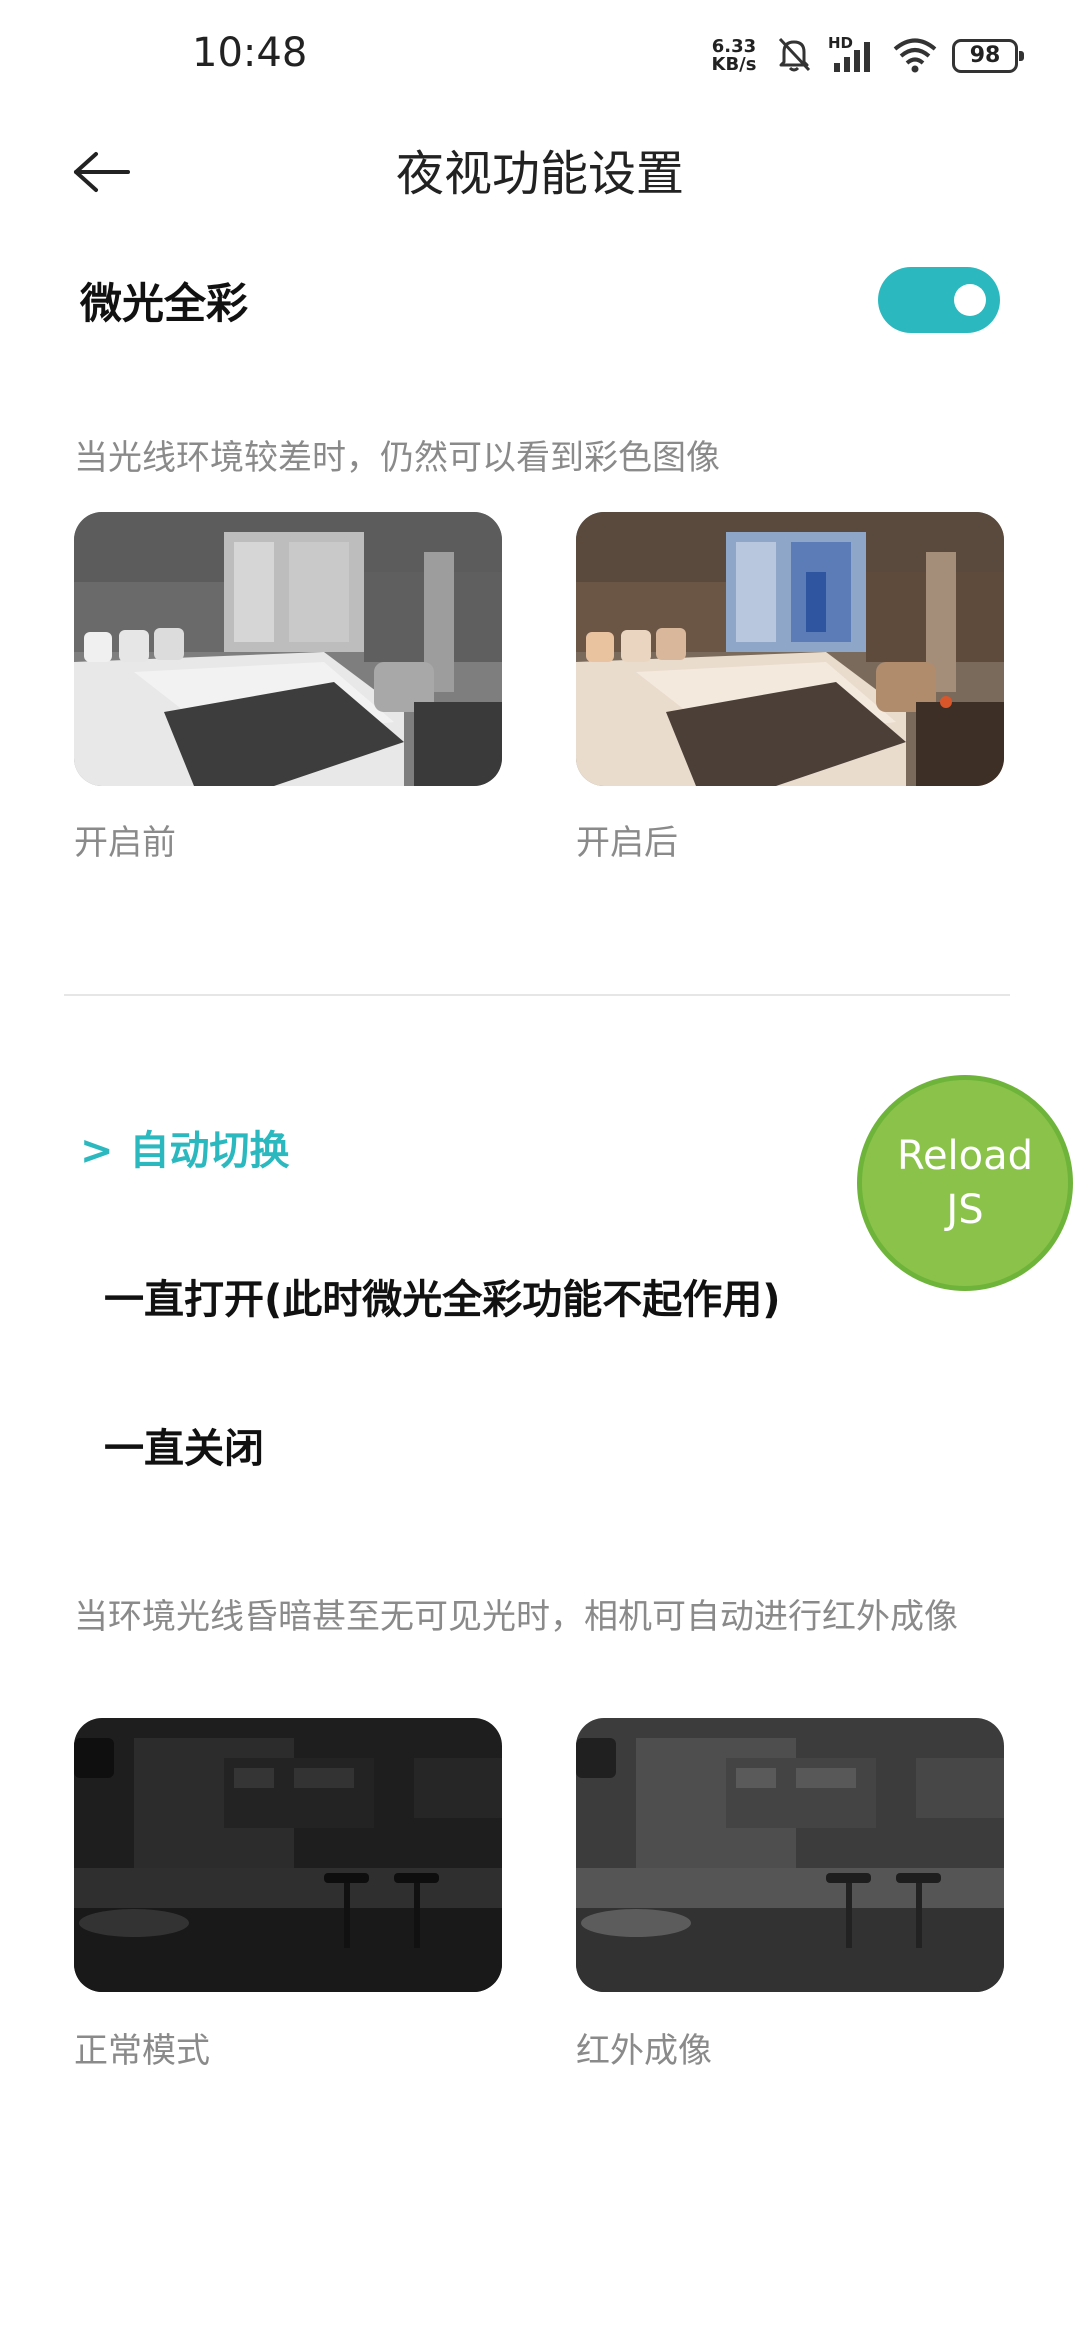 This screenshot has height=2340, width=1080. I want to click on infrared-caption: 红外成像, so click(644, 2051).